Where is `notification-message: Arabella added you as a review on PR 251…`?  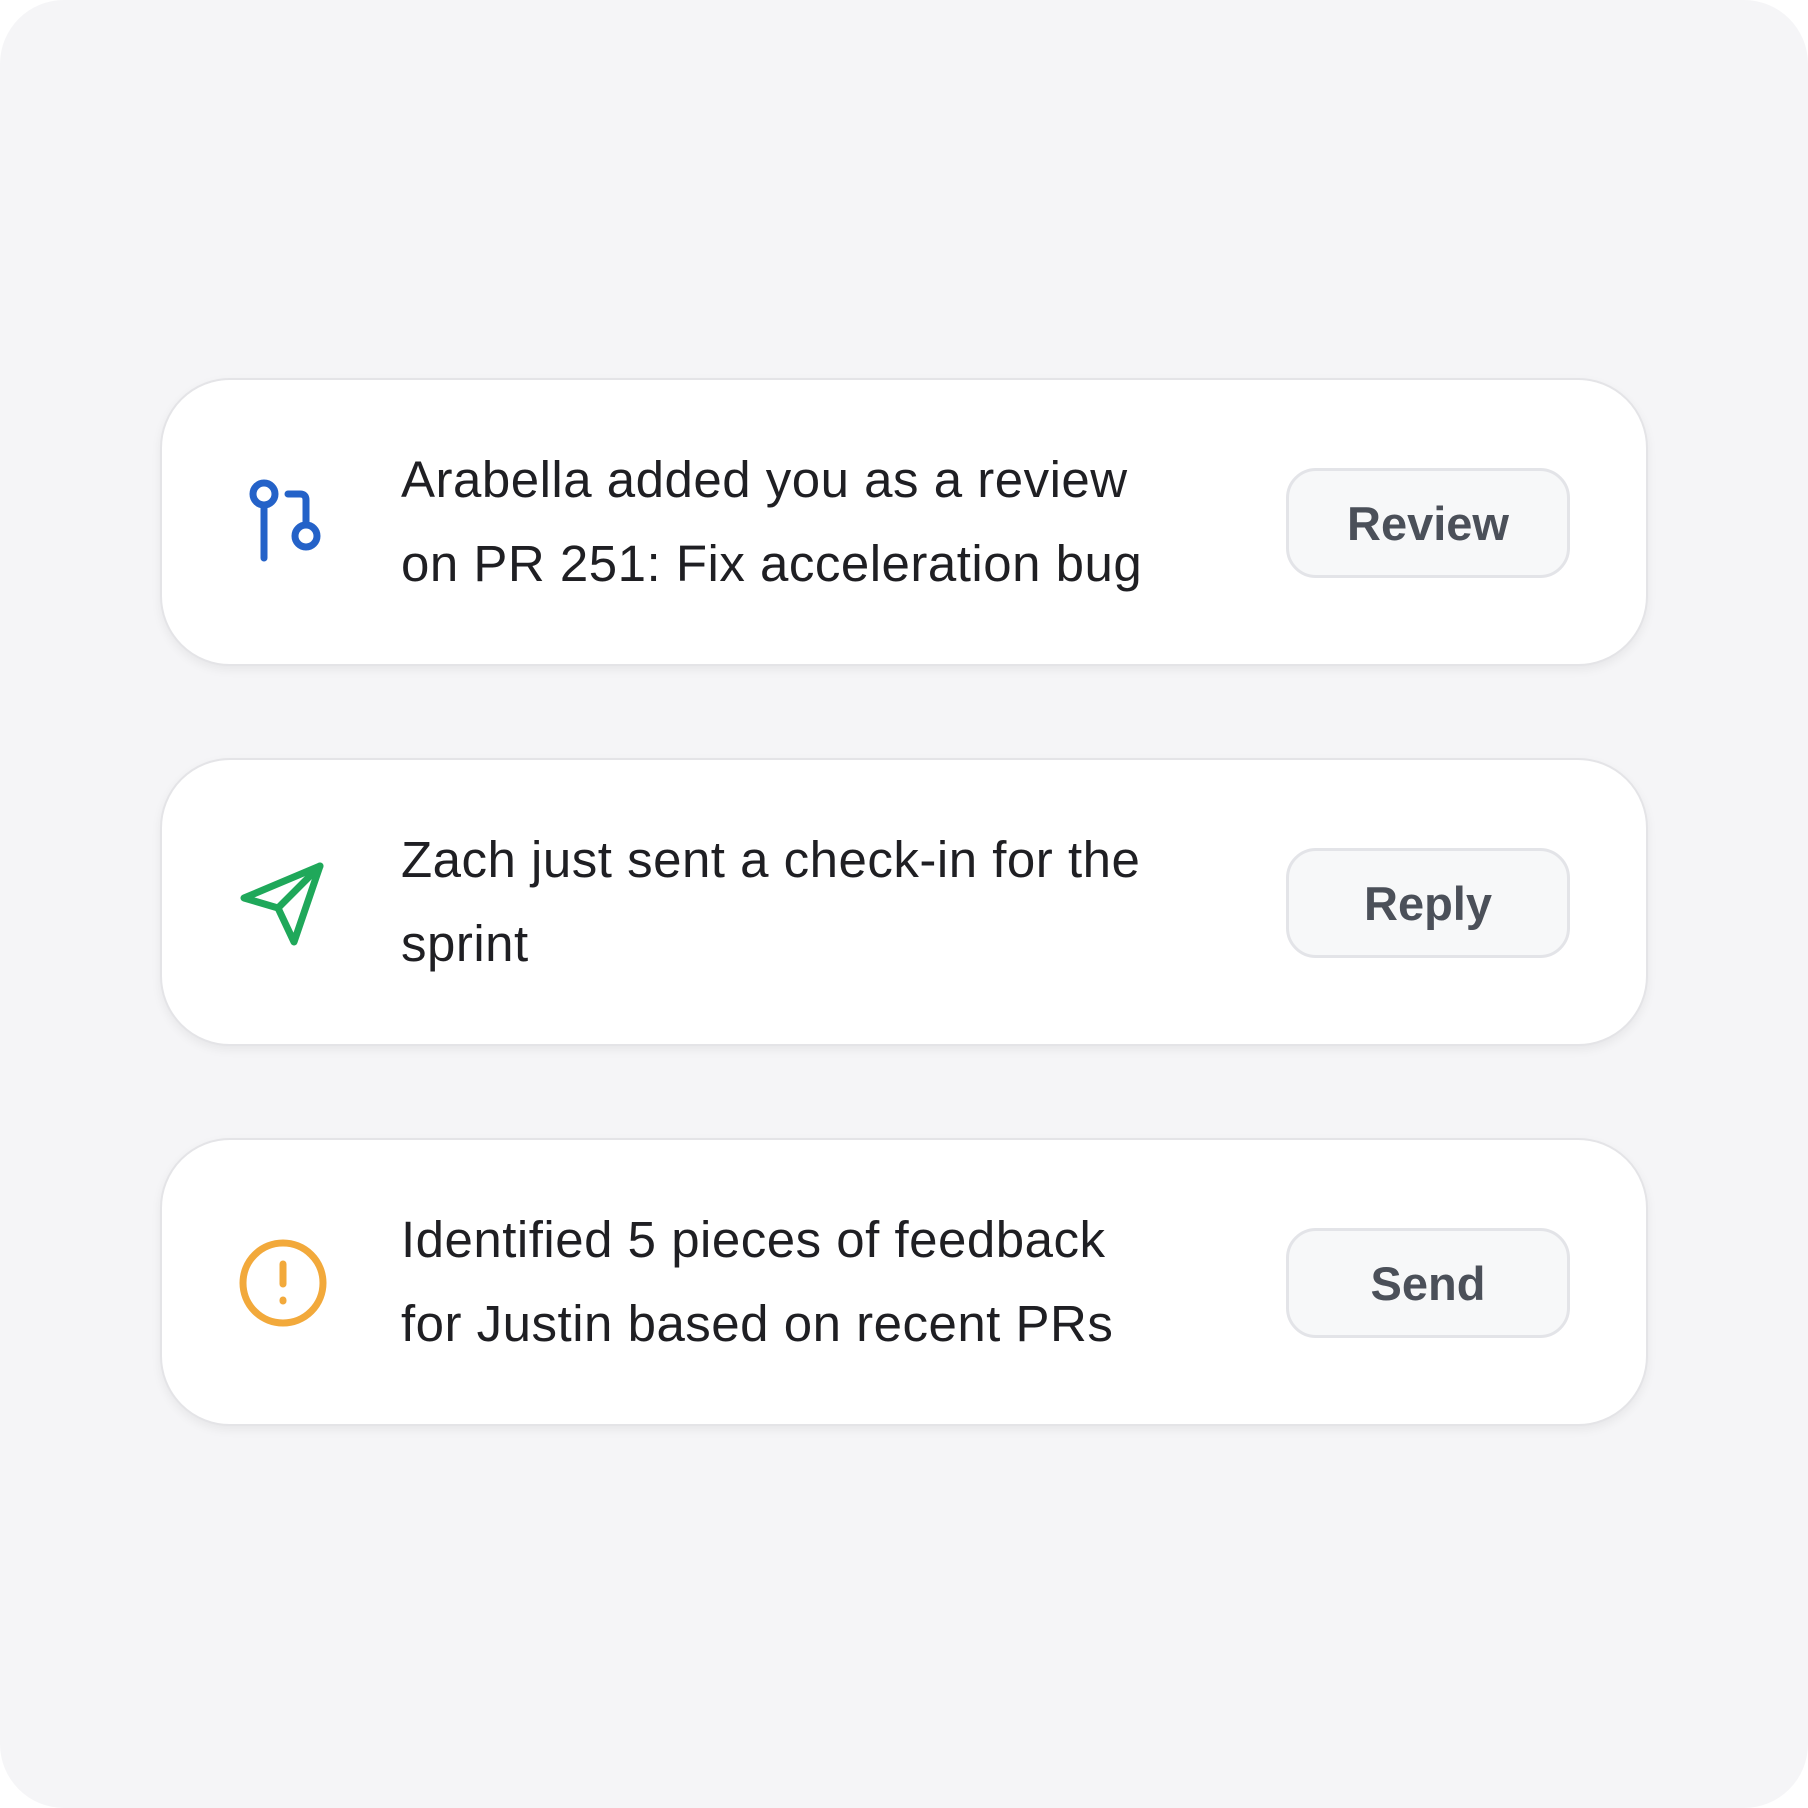
notification-message: Arabella added you as a review on PR 251… is located at coordinates (772, 521).